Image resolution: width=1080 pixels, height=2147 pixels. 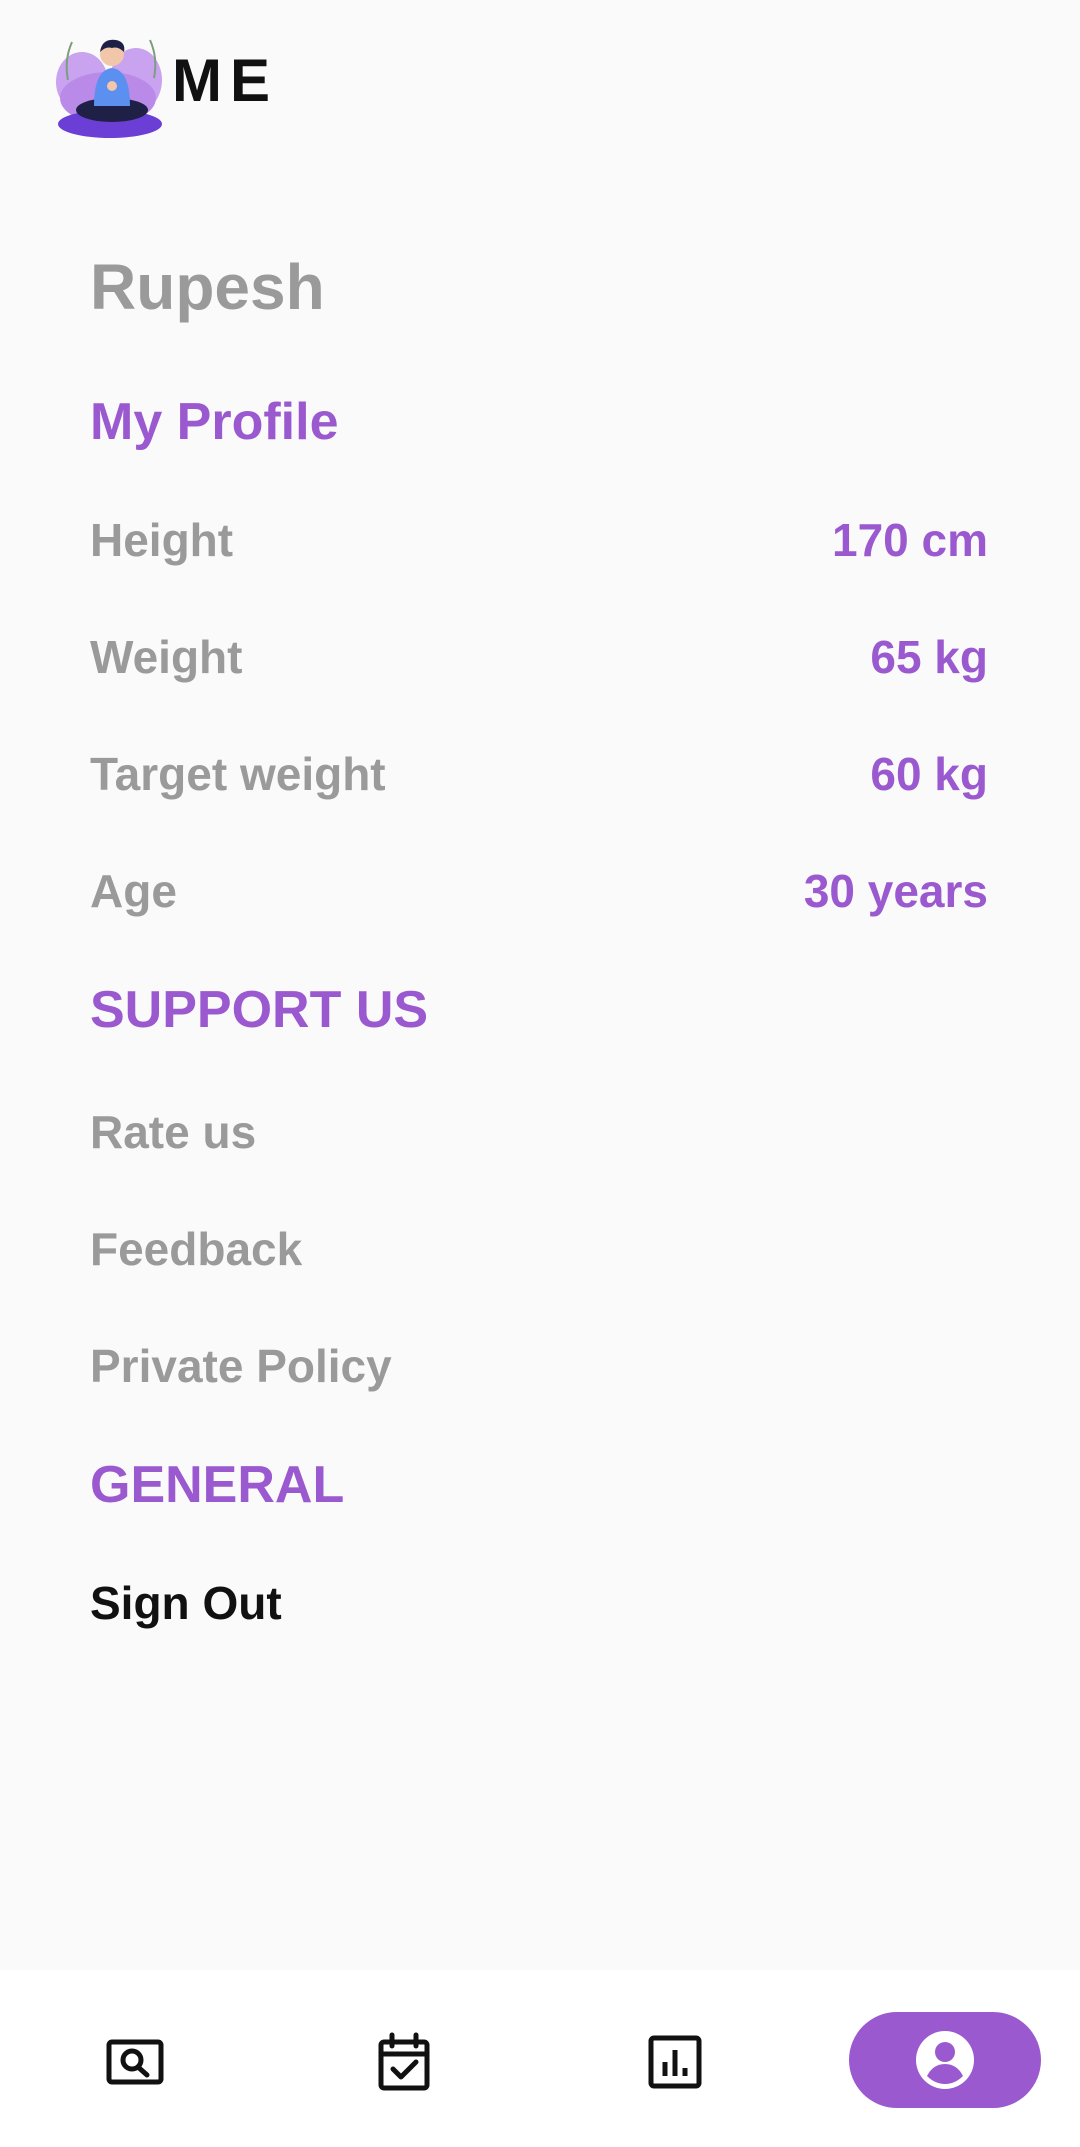 What do you see at coordinates (214, 422) in the screenshot?
I see `section-title-my-profile: My Profile` at bounding box center [214, 422].